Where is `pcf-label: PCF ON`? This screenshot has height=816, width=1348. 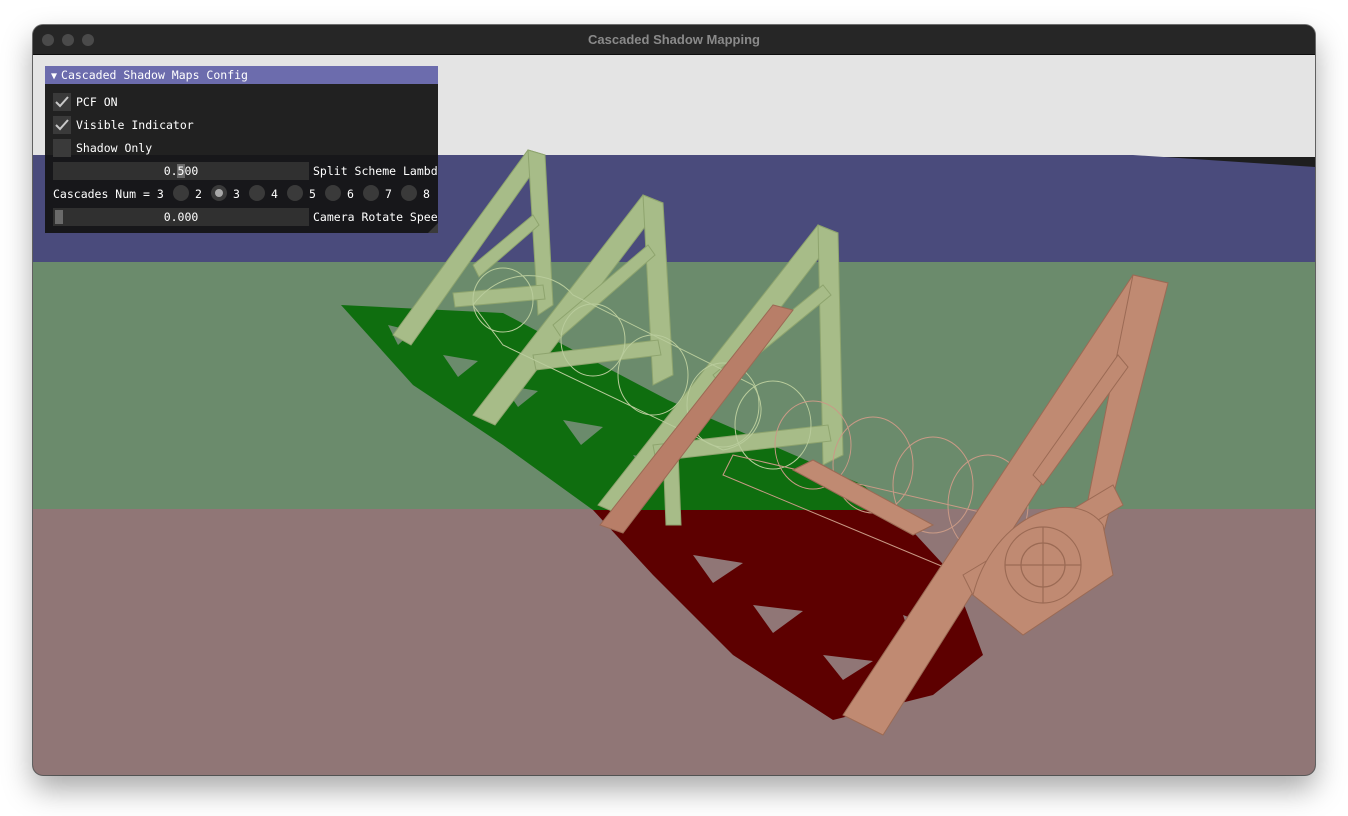
pcf-label: PCF ON is located at coordinates (97, 102).